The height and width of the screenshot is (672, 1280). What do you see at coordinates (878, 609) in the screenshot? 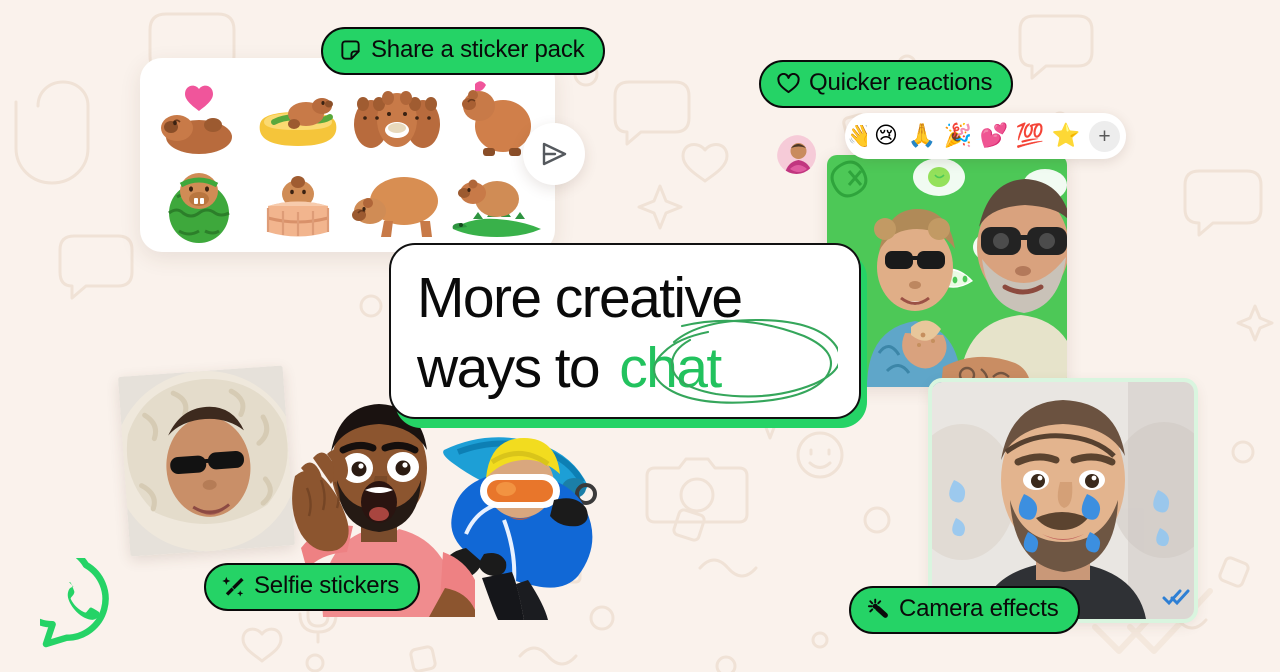
I see `magic-wand-icon` at bounding box center [878, 609].